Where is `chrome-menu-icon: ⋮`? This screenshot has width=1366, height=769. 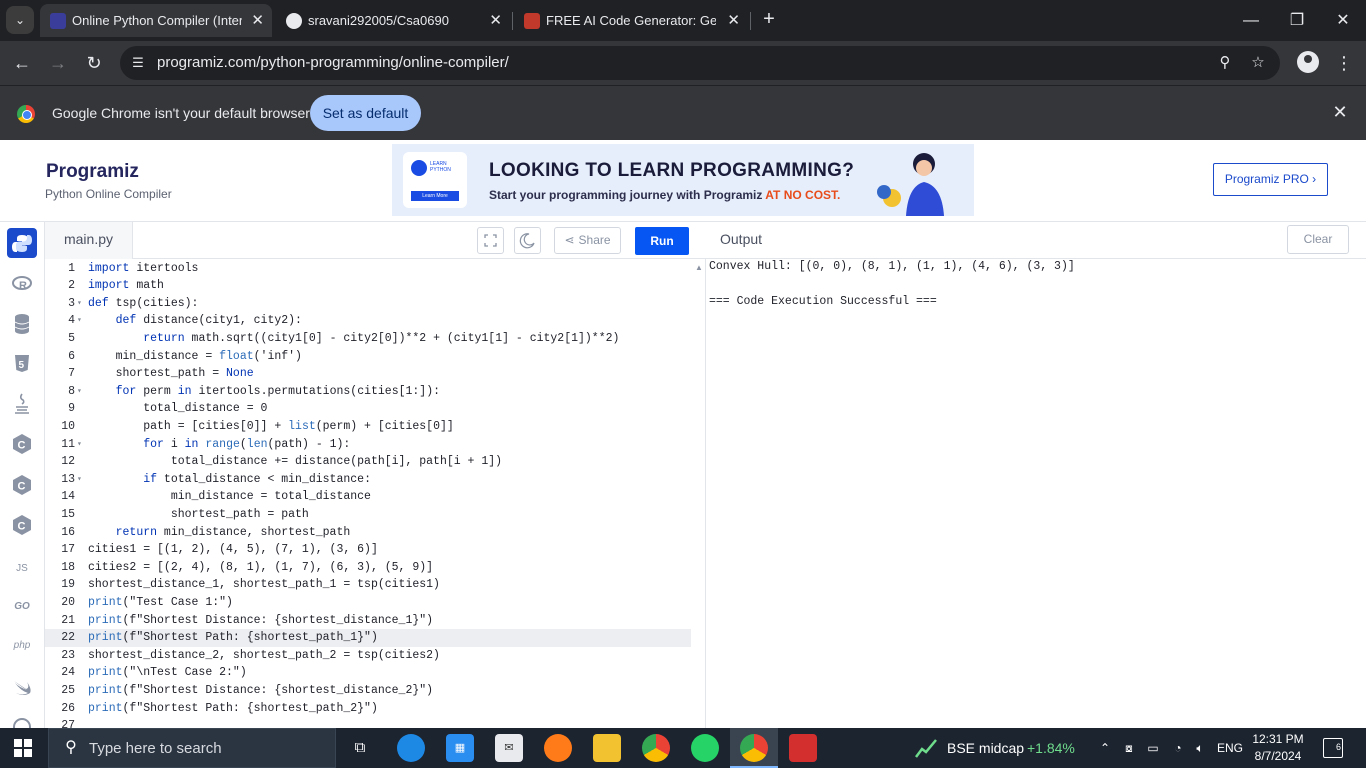
chrome-menu-icon: ⋮ is located at coordinates (1344, 63).